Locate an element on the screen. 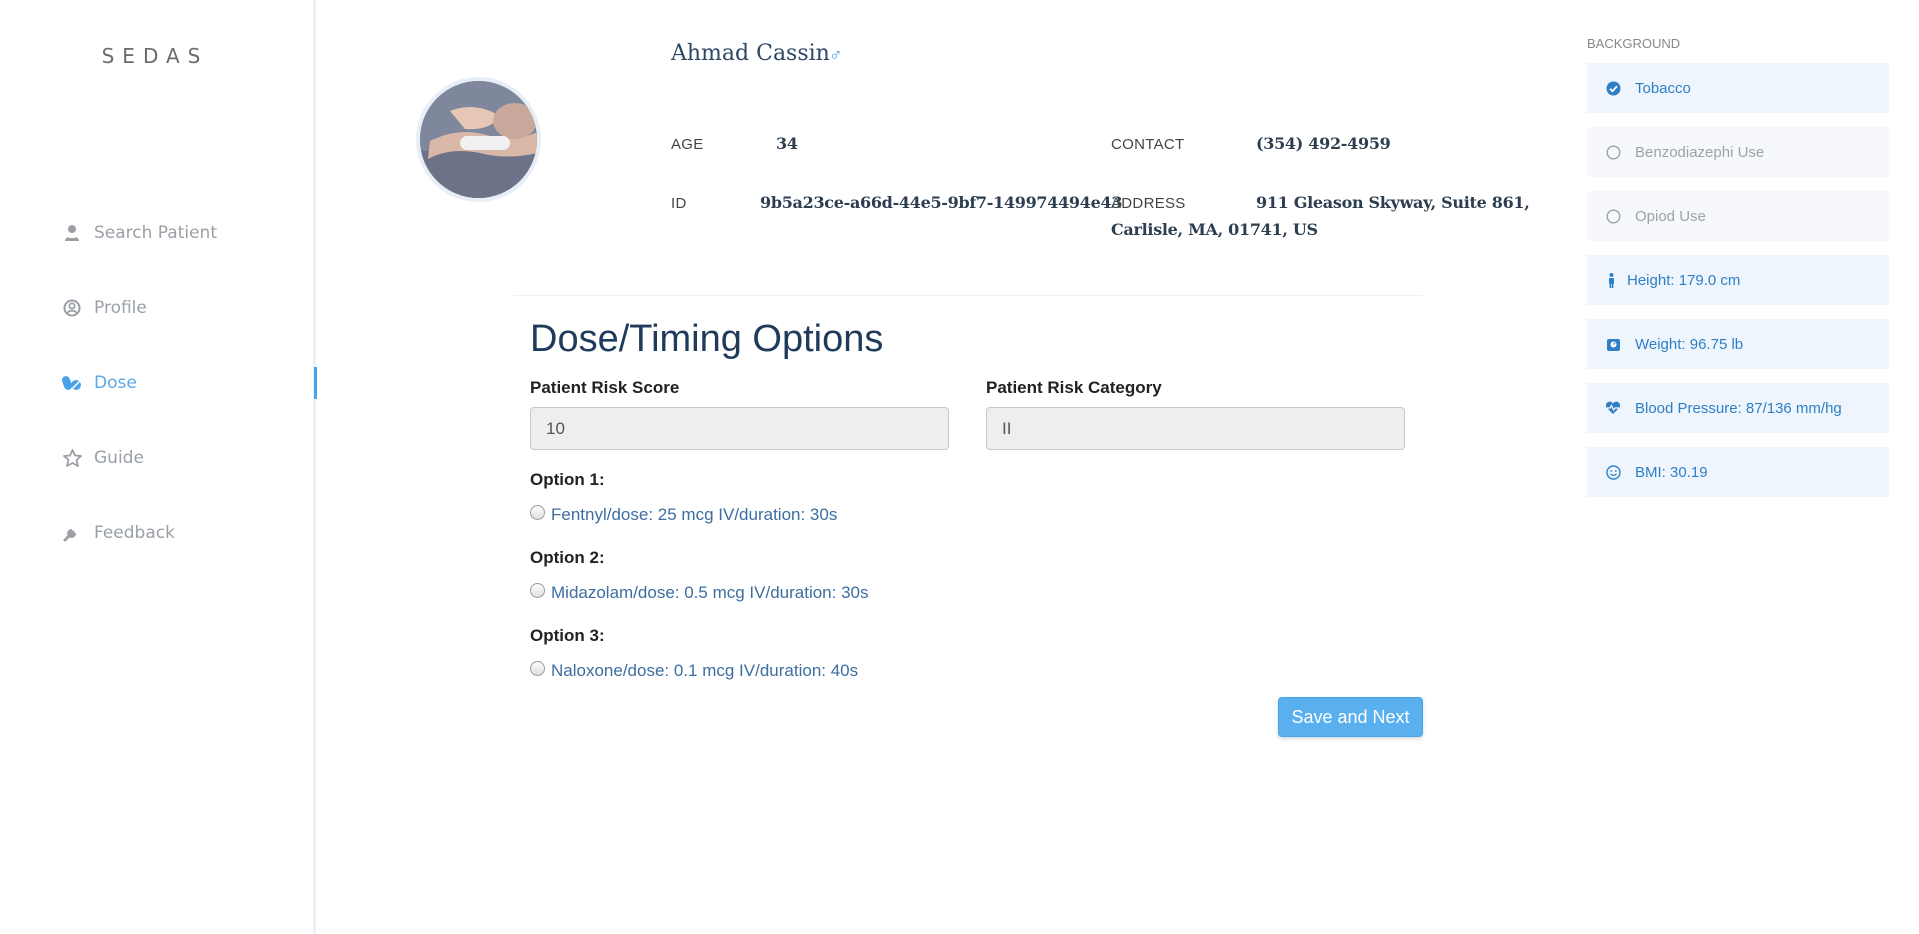 The width and height of the screenshot is (1919, 934). address-line2: Carlisle, MA, 01741, US is located at coordinates (1214, 229).